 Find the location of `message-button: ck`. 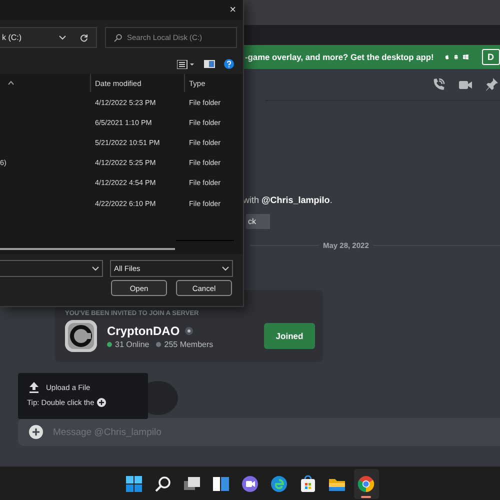

message-button: ck is located at coordinates (258, 221).